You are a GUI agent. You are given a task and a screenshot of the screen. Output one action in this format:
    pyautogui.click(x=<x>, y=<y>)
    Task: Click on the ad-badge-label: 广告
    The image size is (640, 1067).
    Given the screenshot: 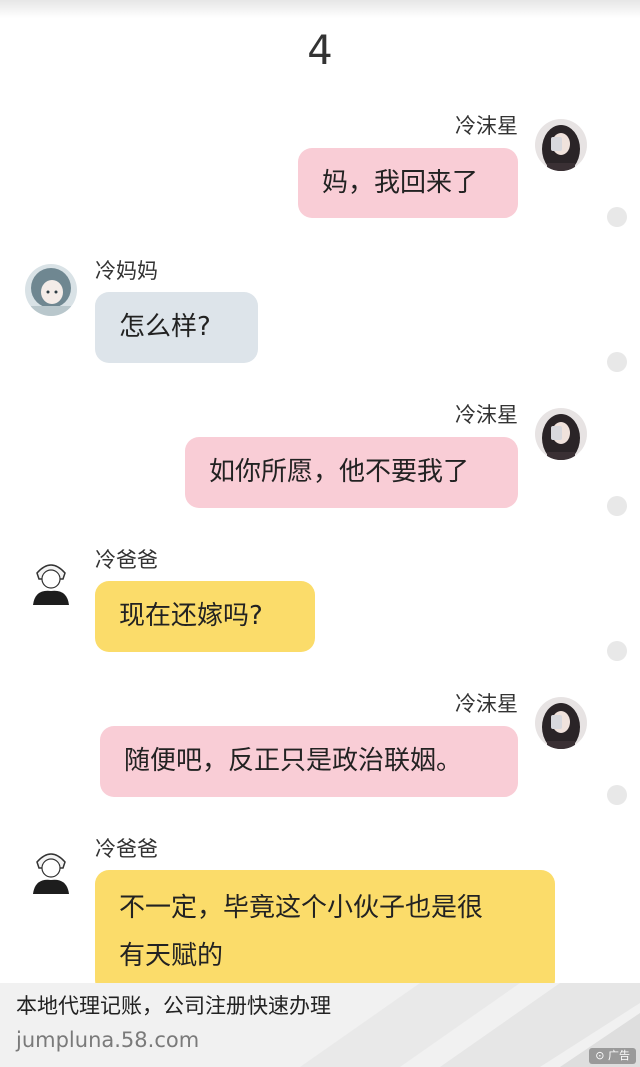 What is the action you would take?
    pyautogui.click(x=619, y=1055)
    